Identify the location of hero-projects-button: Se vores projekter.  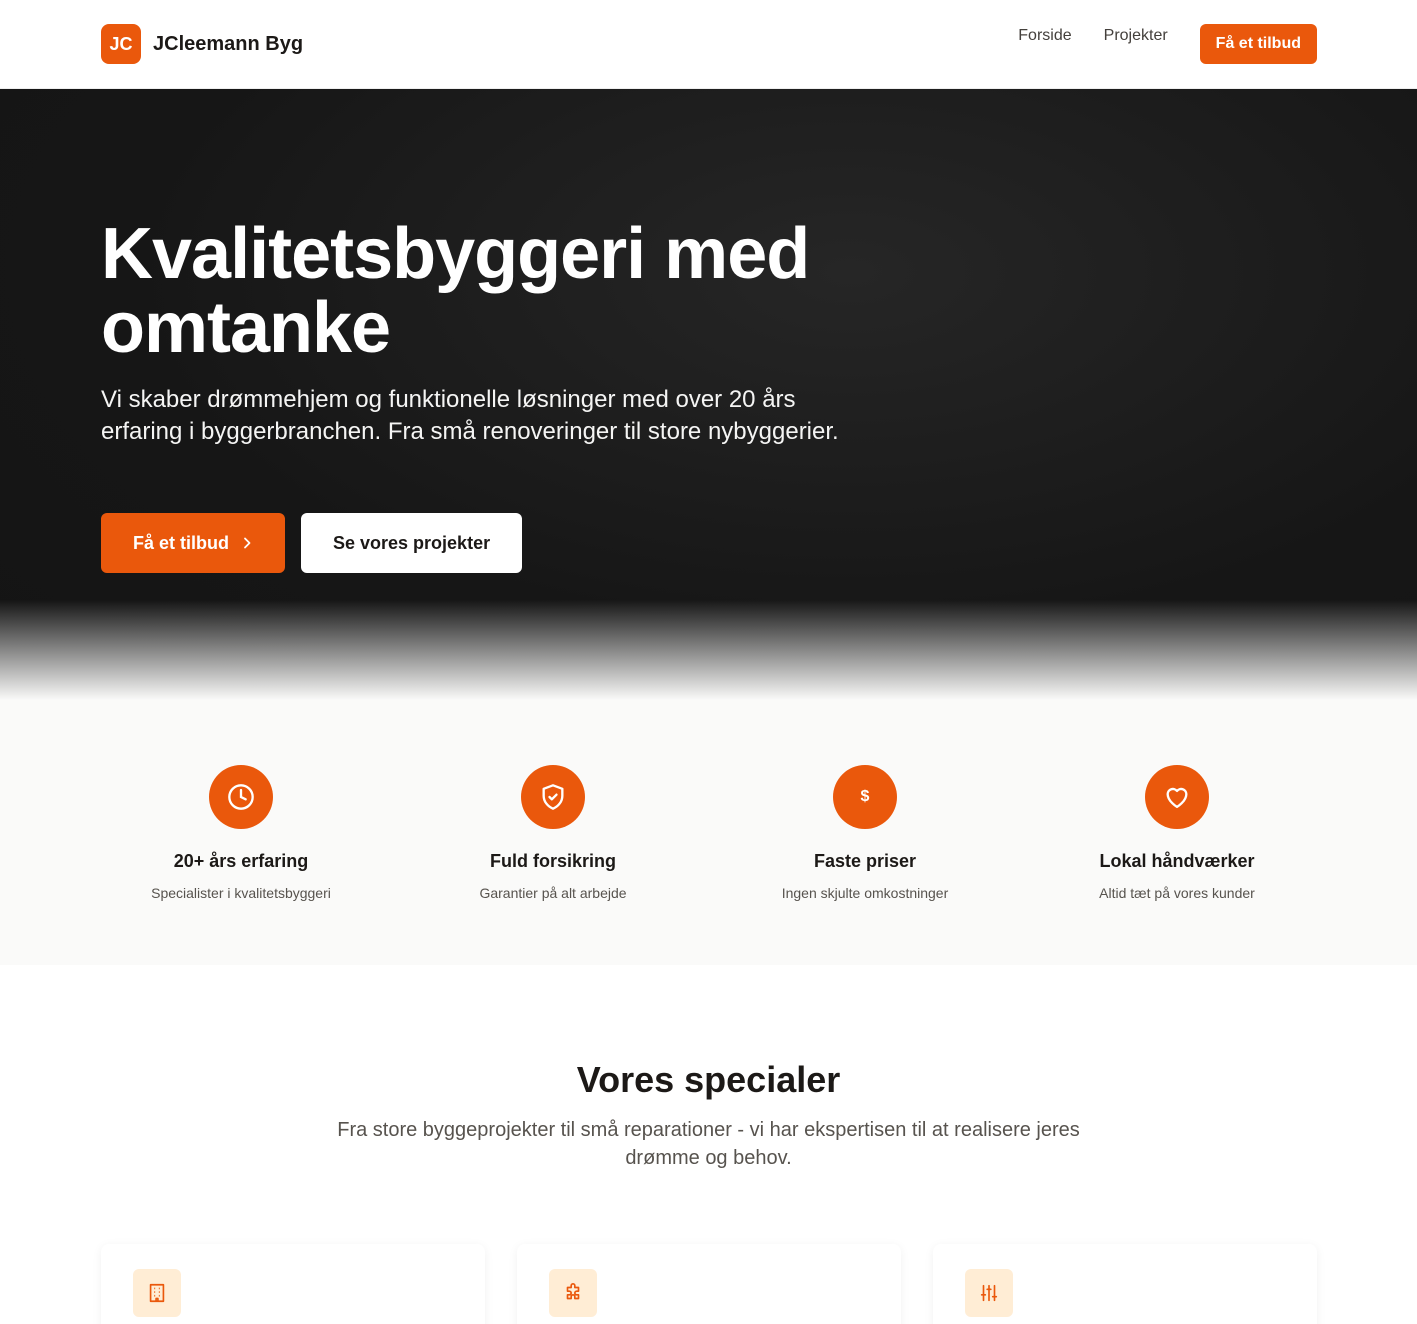
(412, 543).